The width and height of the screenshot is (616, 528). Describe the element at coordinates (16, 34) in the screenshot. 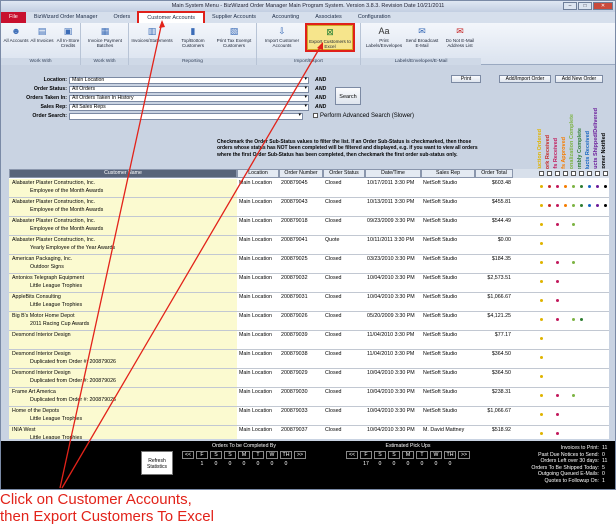

I see `all-accounts-button: ☻ All Accounts` at that location.